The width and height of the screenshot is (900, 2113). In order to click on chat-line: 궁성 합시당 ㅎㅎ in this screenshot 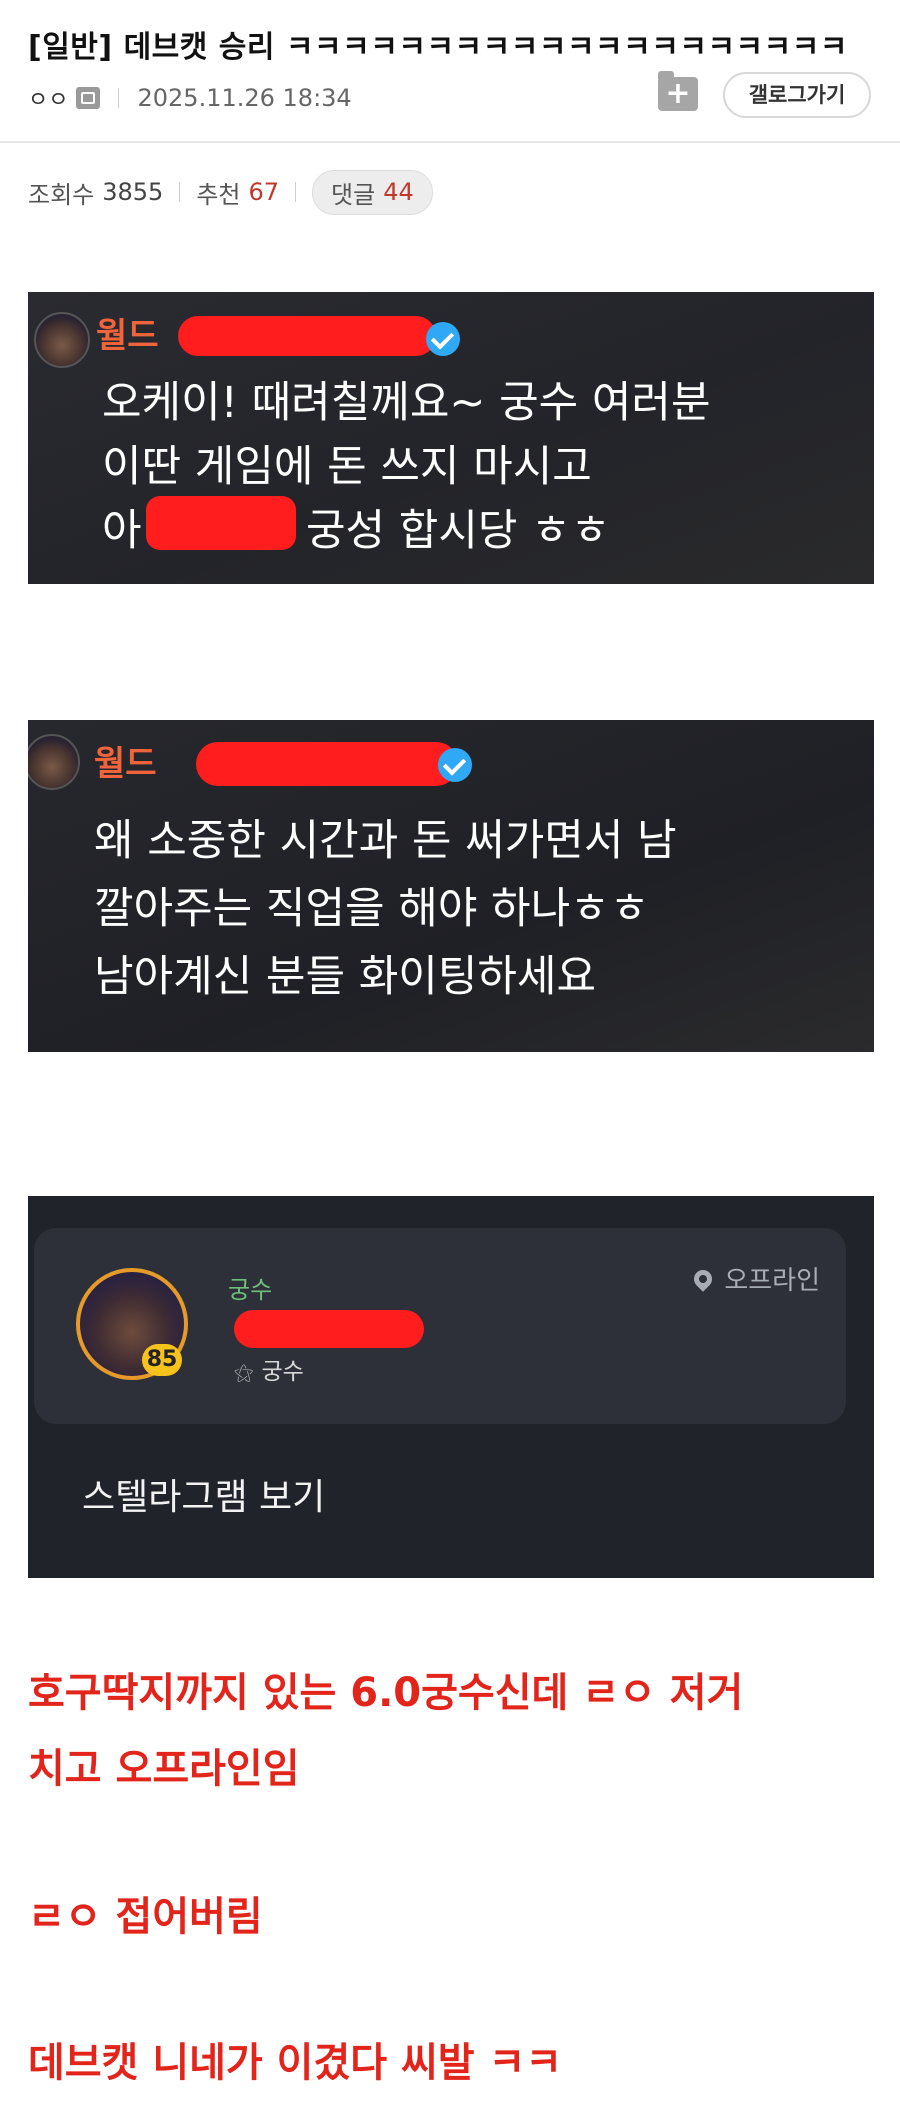, I will do `click(458, 531)`.